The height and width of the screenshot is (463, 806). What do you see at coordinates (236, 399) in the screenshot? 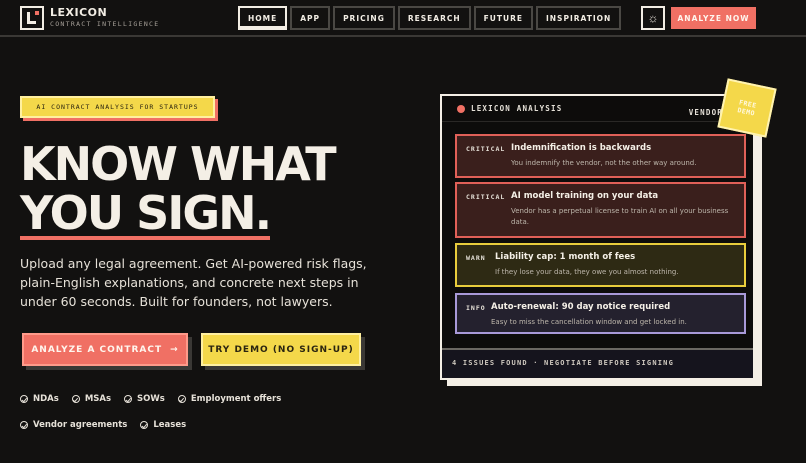
I see `doc-type-label: Employment offers` at bounding box center [236, 399].